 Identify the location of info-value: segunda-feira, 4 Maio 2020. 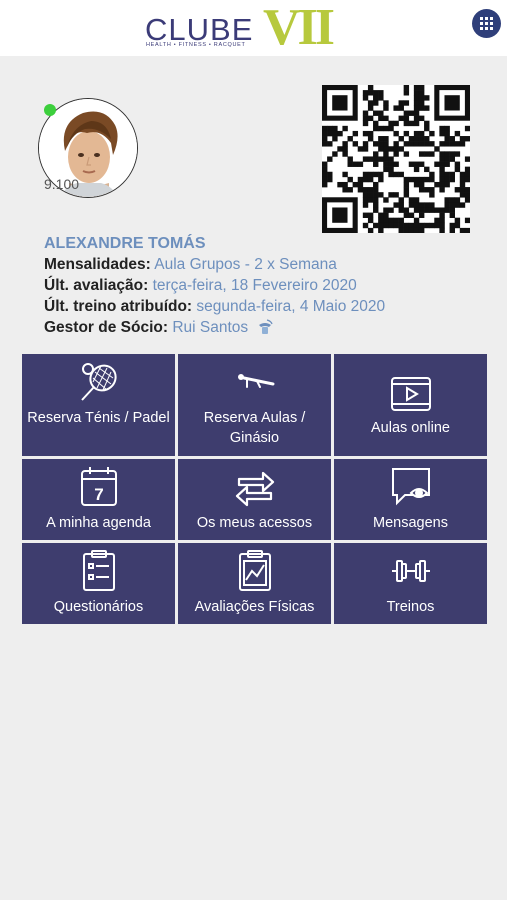
(291, 306).